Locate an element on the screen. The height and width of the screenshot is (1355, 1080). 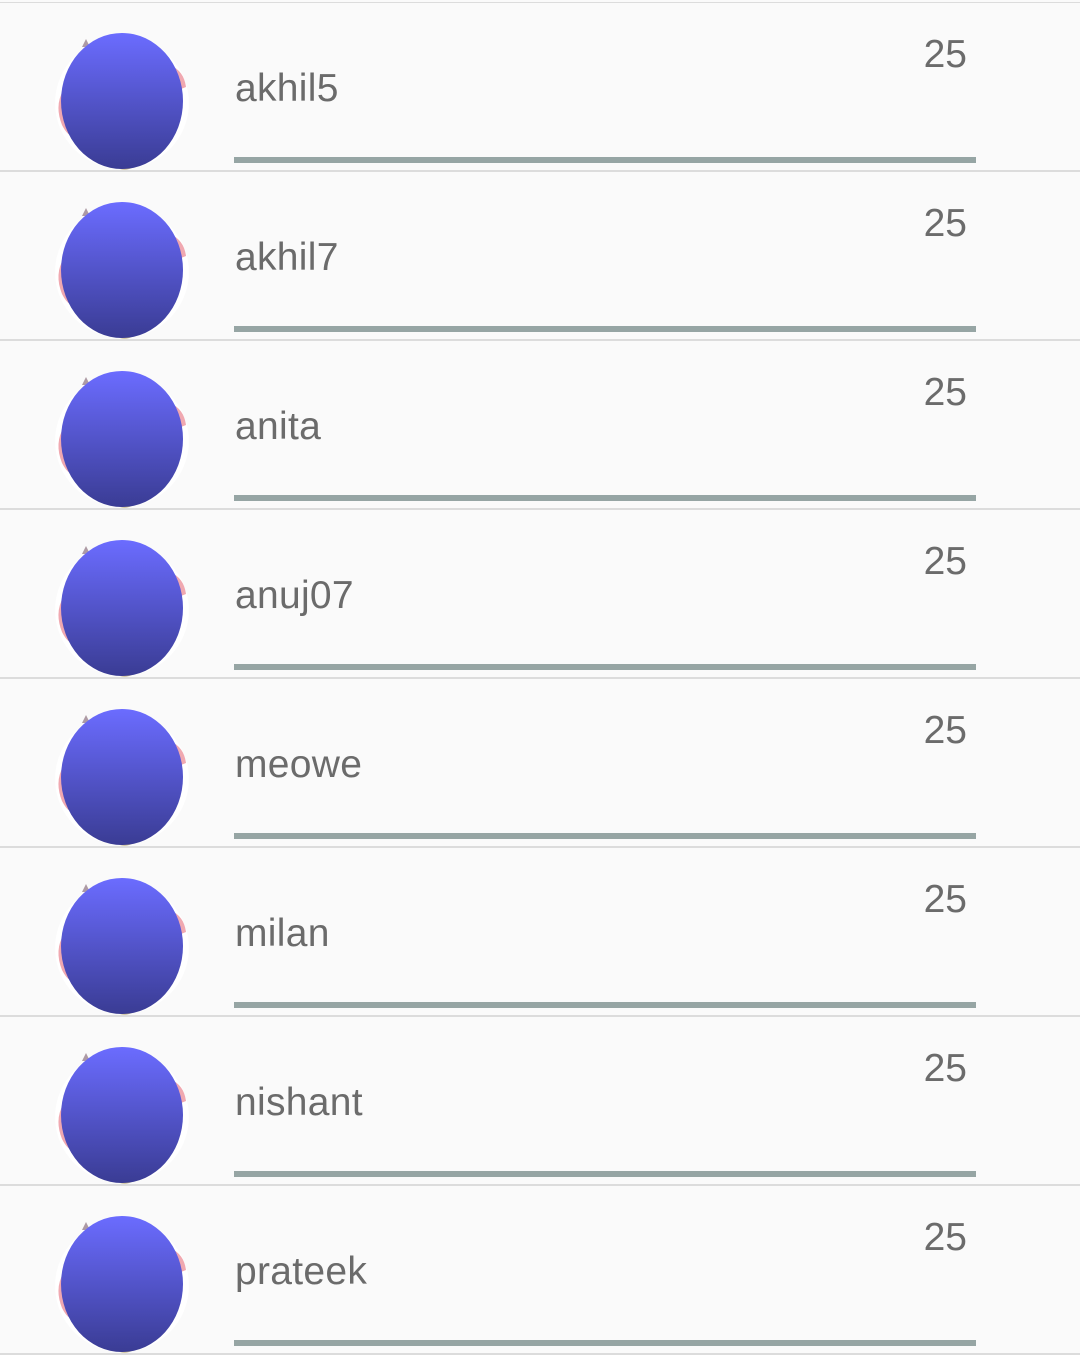
leaderboard-row: akhil7 25 is located at coordinates (540, 256).